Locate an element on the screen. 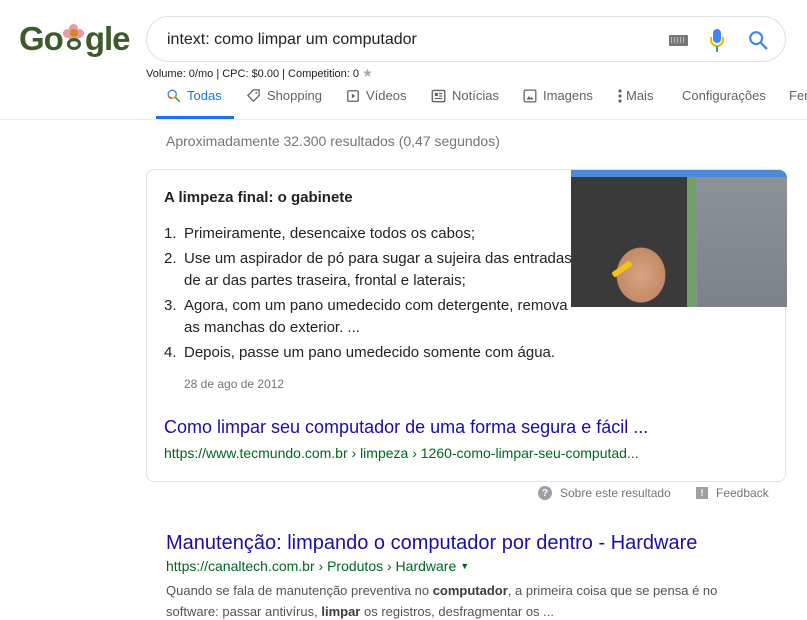 The image size is (807, 620). tab-noticias: Notícias is located at coordinates (465, 95).